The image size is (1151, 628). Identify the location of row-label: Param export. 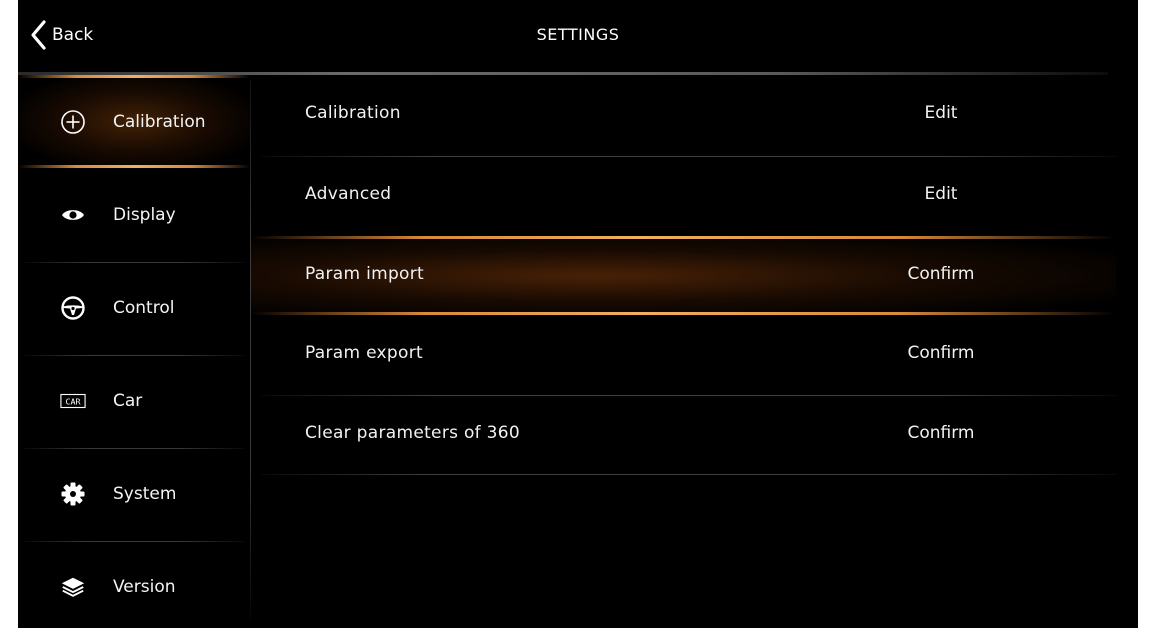
(364, 353).